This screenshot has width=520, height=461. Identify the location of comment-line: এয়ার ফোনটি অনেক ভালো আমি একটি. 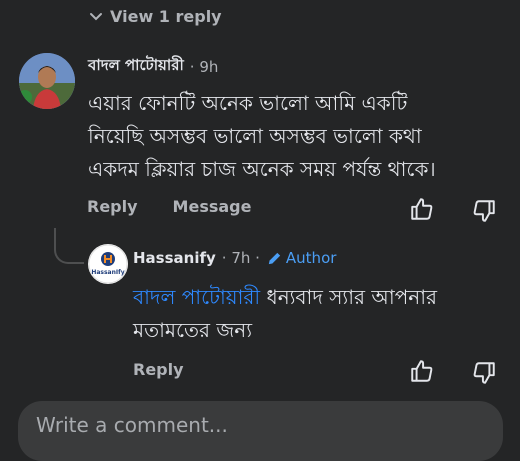
(248, 103).